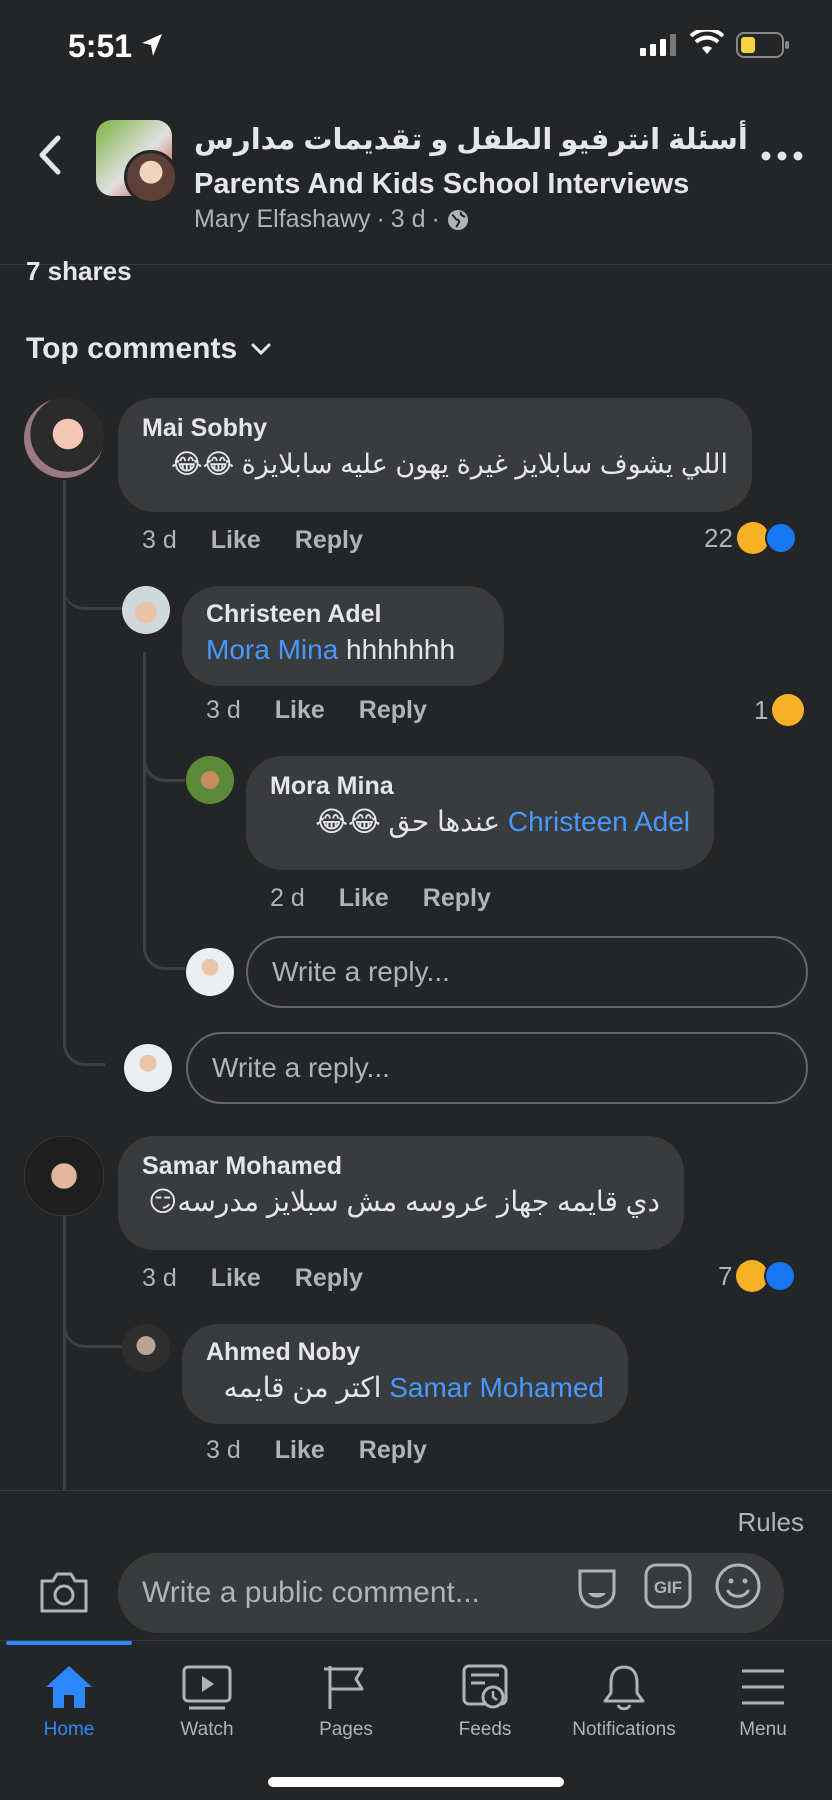 Image resolution: width=832 pixels, height=1800 pixels. Describe the element at coordinates (624, 1688) in the screenshot. I see `bell-icon` at that location.